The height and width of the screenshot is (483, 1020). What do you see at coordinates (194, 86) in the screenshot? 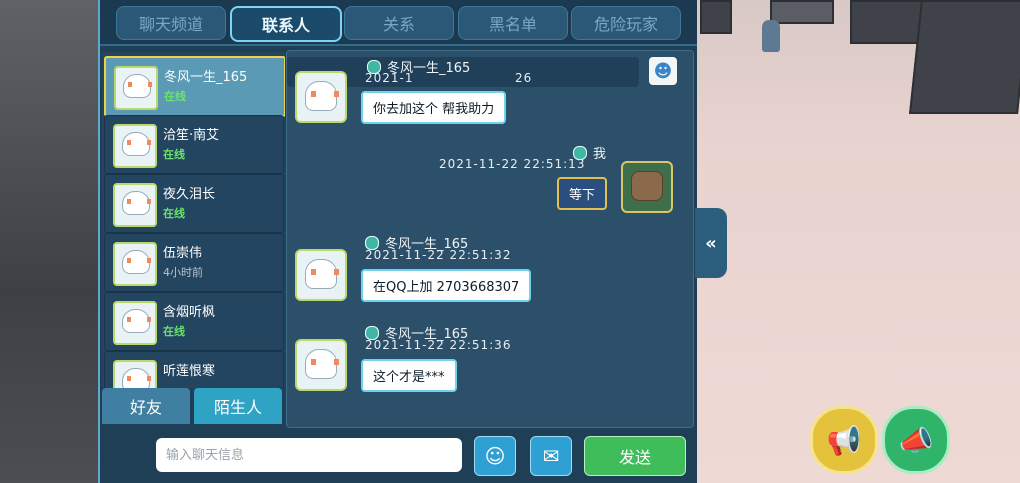
I see `contact-item: 冬风一生_165 在线` at bounding box center [194, 86].